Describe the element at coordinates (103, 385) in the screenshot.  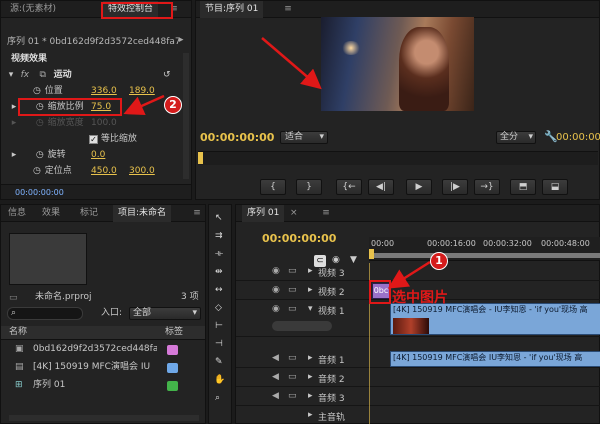
I see `list-item: ⊞ 序列 01` at that location.